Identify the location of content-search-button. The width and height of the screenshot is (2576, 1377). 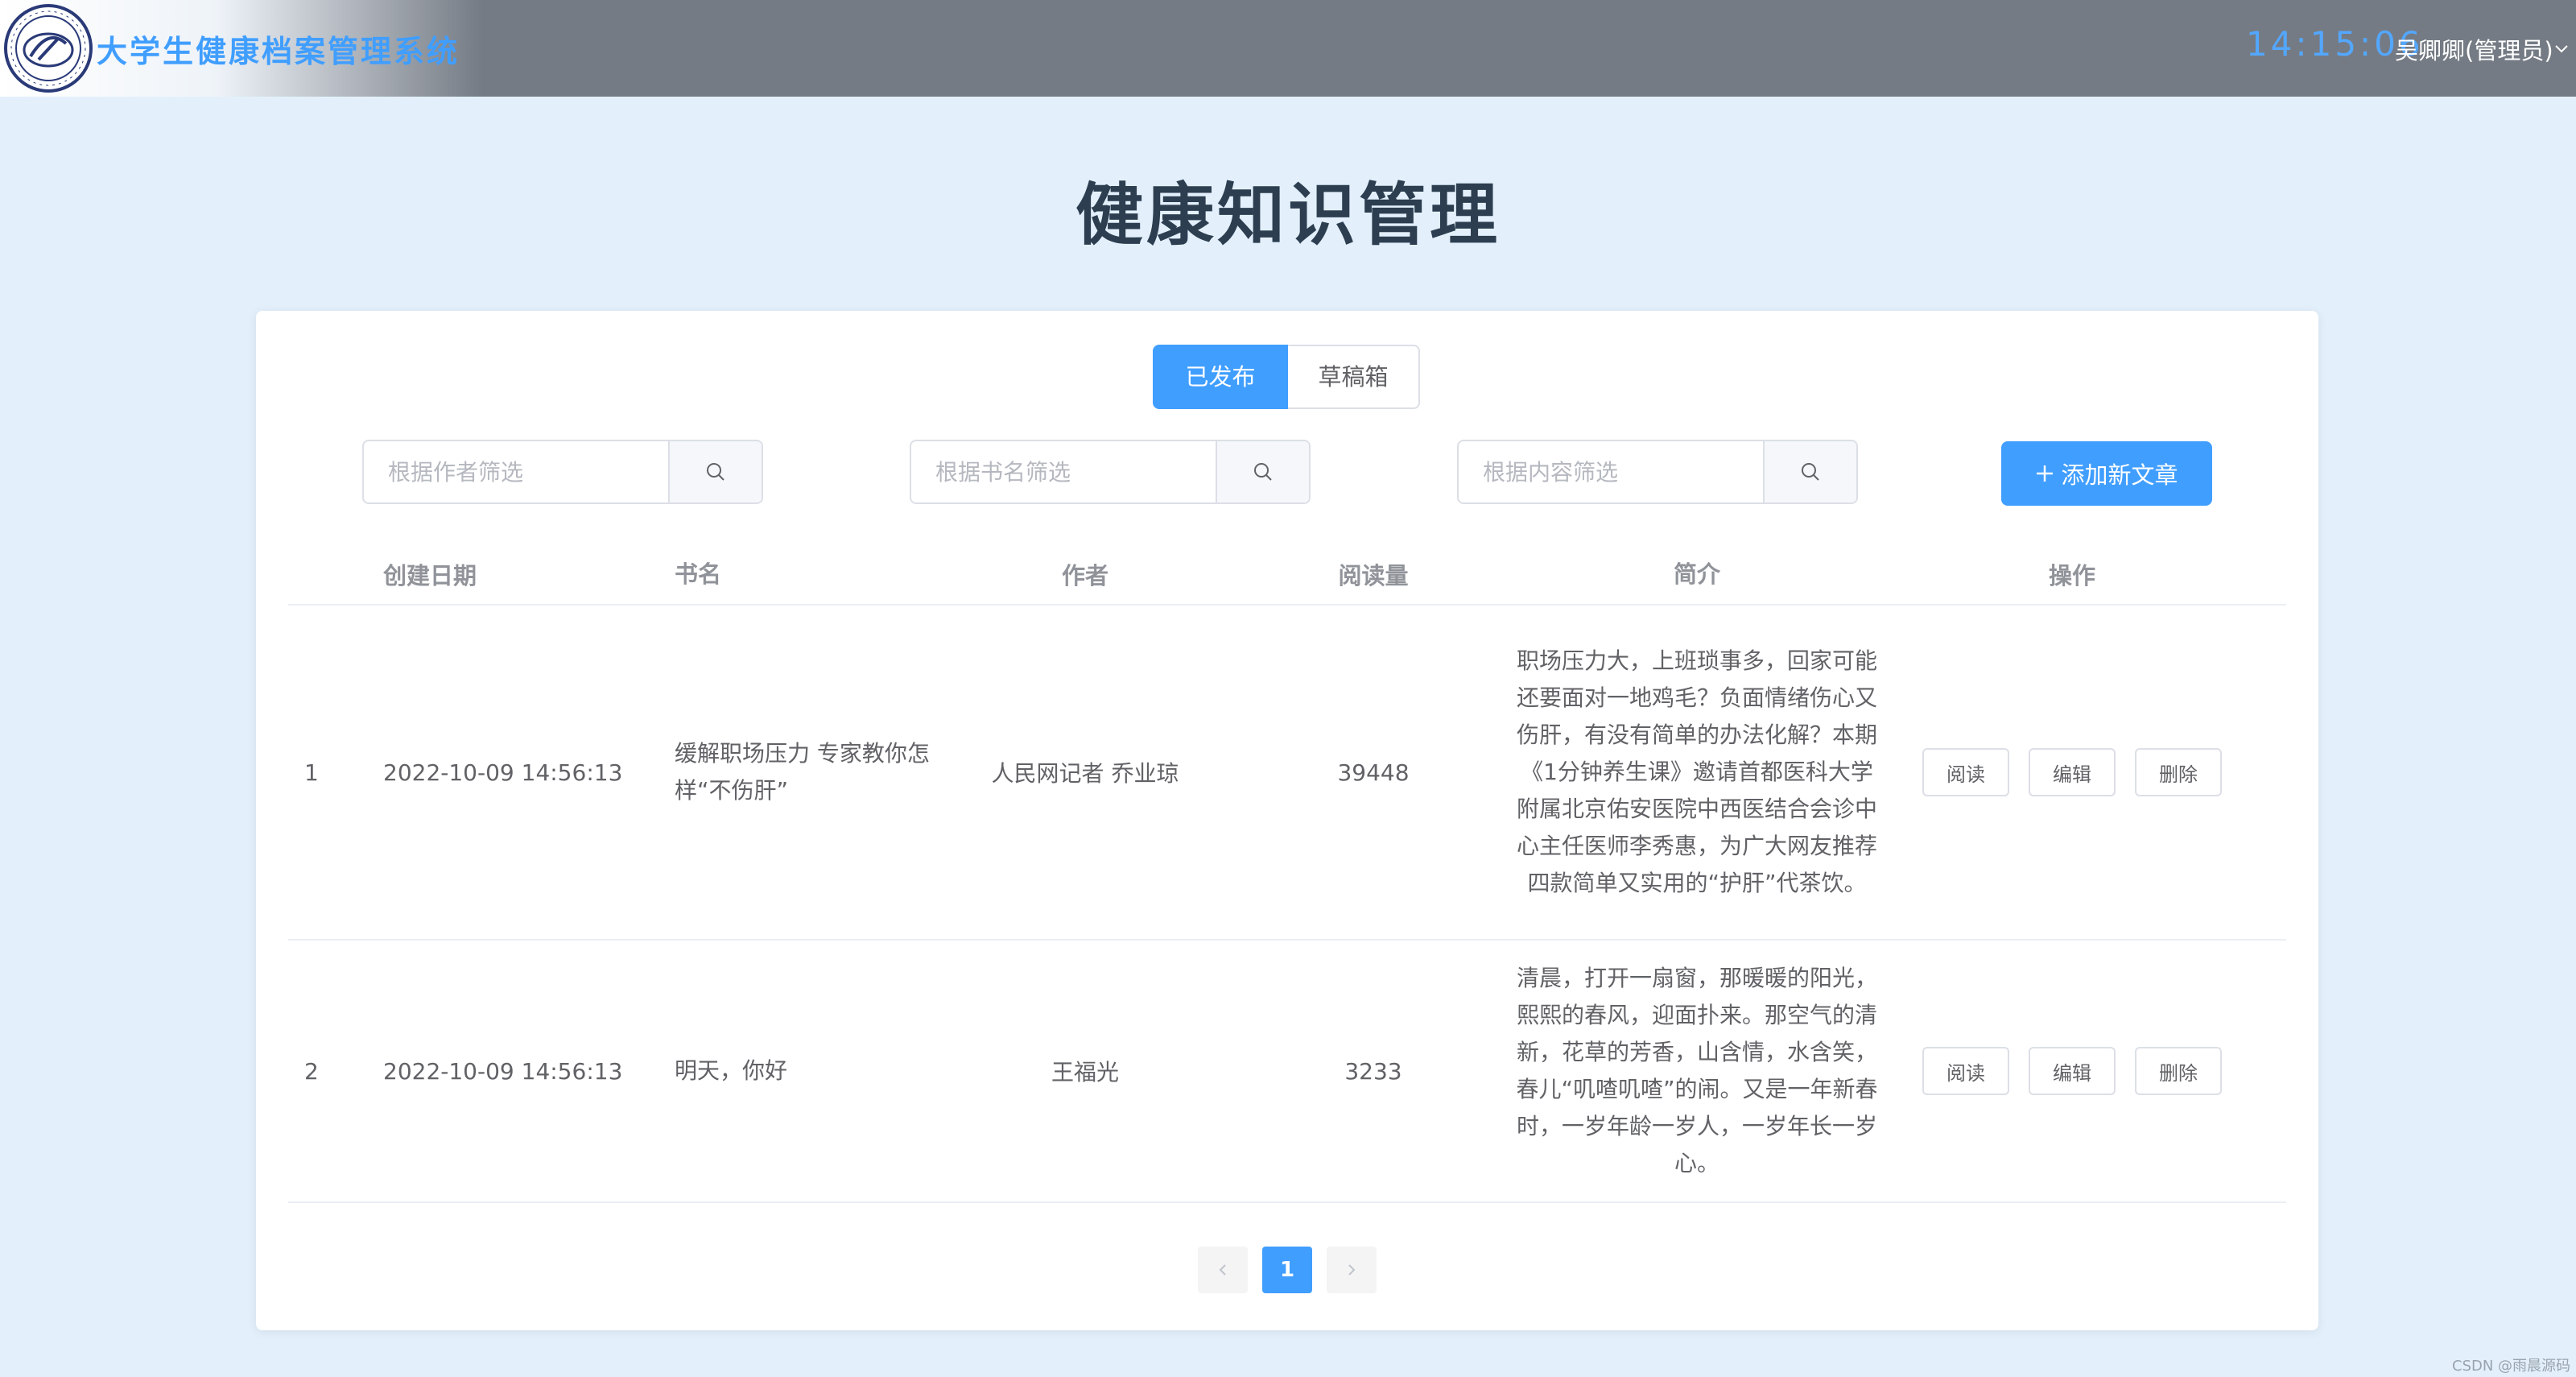
(1809, 471).